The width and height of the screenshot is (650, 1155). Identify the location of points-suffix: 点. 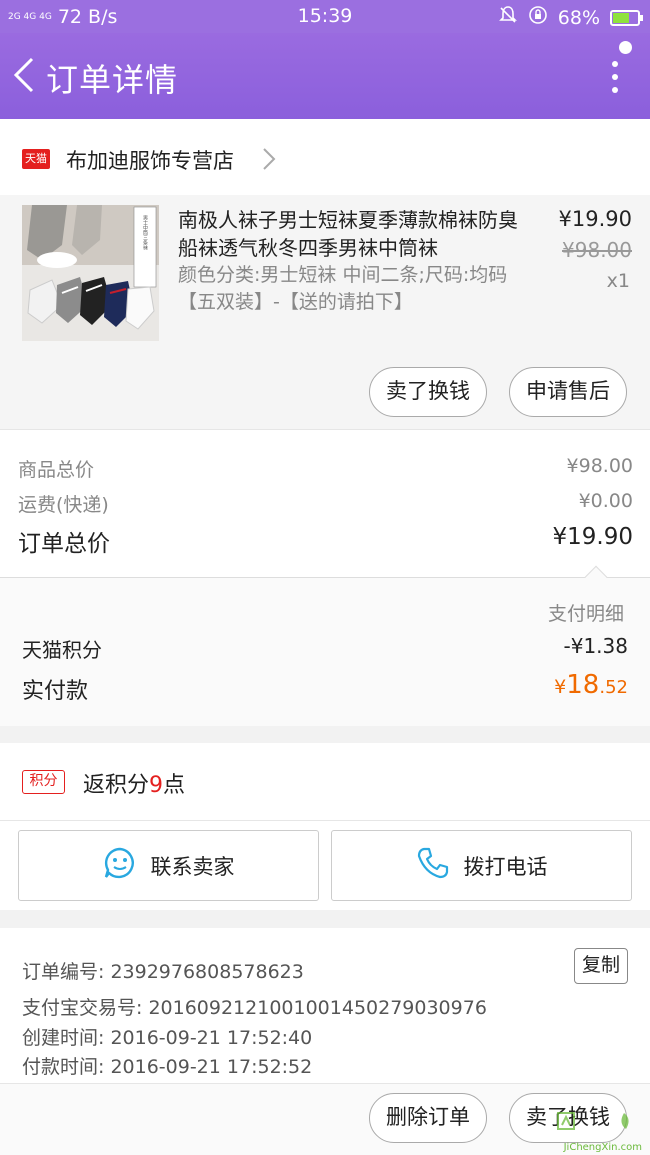
(174, 785).